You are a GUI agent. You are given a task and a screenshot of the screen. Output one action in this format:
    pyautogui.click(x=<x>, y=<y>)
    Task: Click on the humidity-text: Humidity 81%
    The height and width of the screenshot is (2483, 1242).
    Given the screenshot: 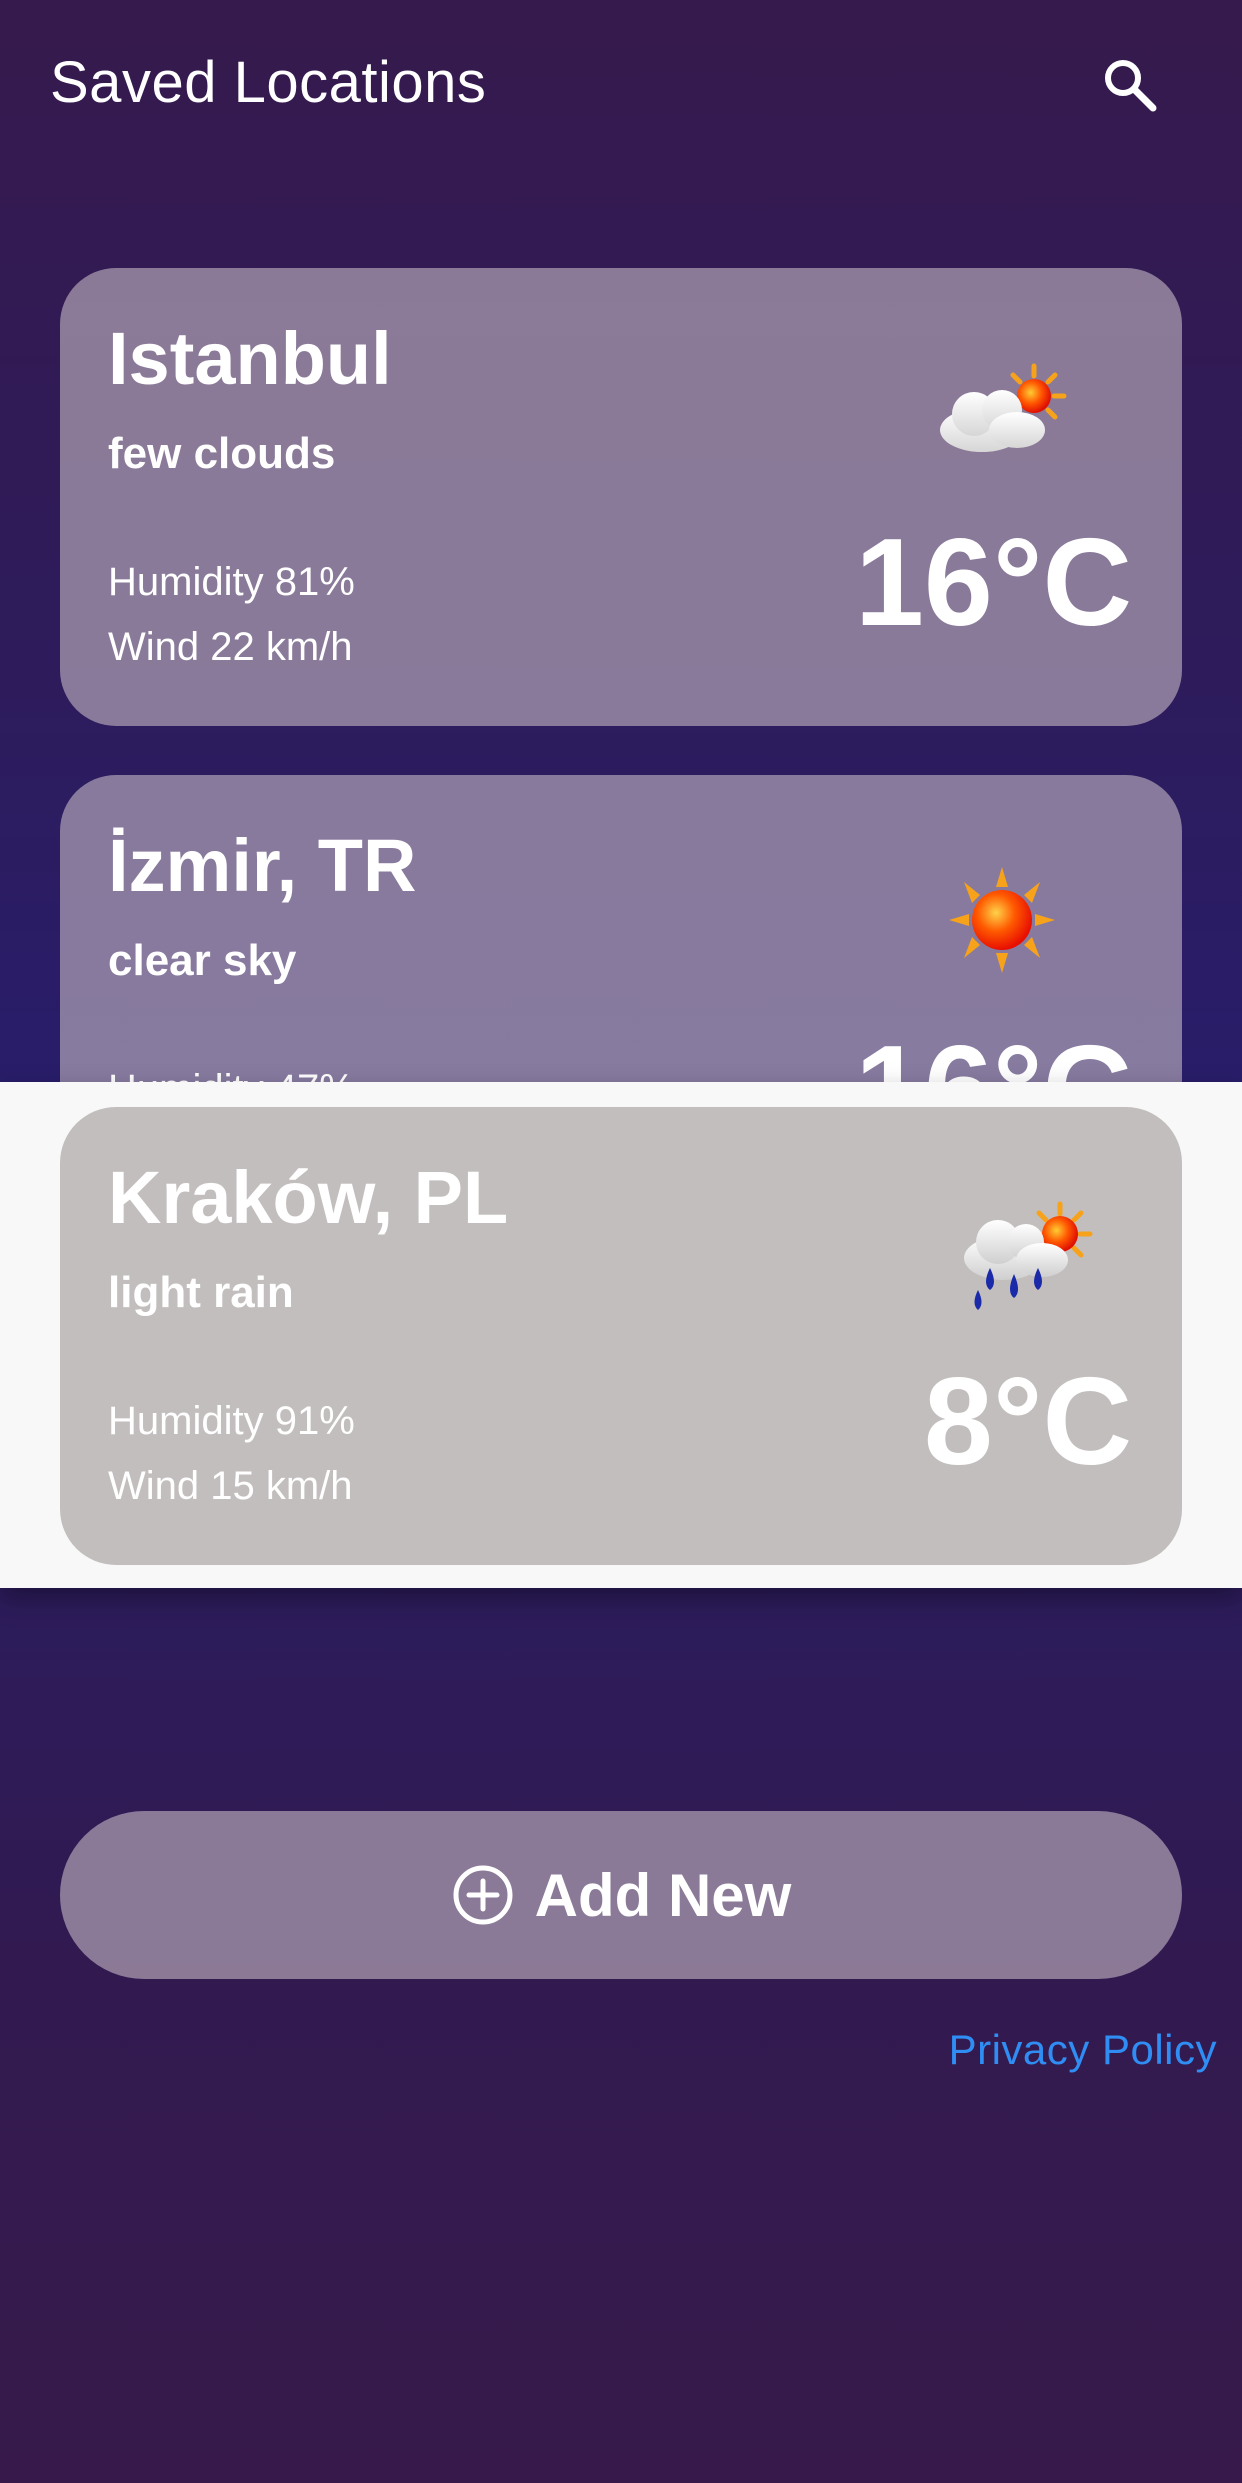 What is the action you would take?
    pyautogui.click(x=231, y=582)
    